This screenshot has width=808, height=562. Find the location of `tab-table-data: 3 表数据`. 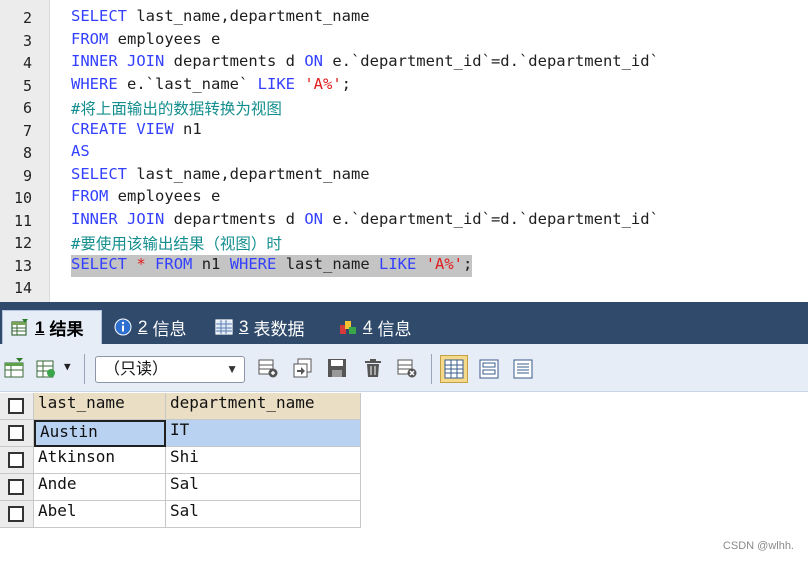

tab-table-data: 3 表数据 is located at coordinates (267, 327).